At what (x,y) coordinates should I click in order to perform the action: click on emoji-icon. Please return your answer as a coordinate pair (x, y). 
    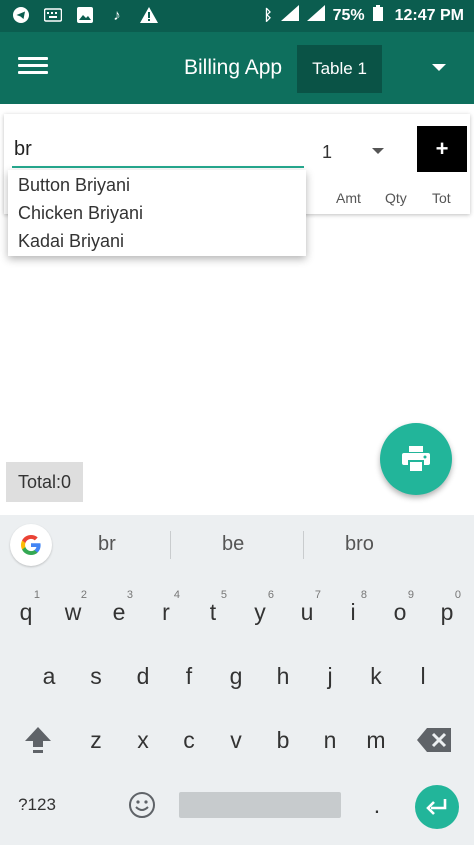
    Looking at the image, I should click on (142, 805).